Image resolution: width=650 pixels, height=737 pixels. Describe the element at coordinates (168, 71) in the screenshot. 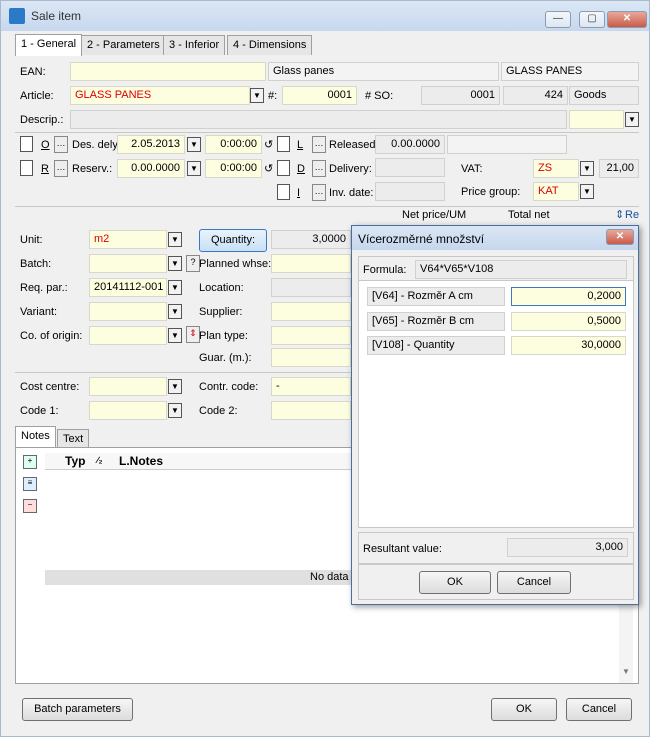

I see `ean-field` at that location.